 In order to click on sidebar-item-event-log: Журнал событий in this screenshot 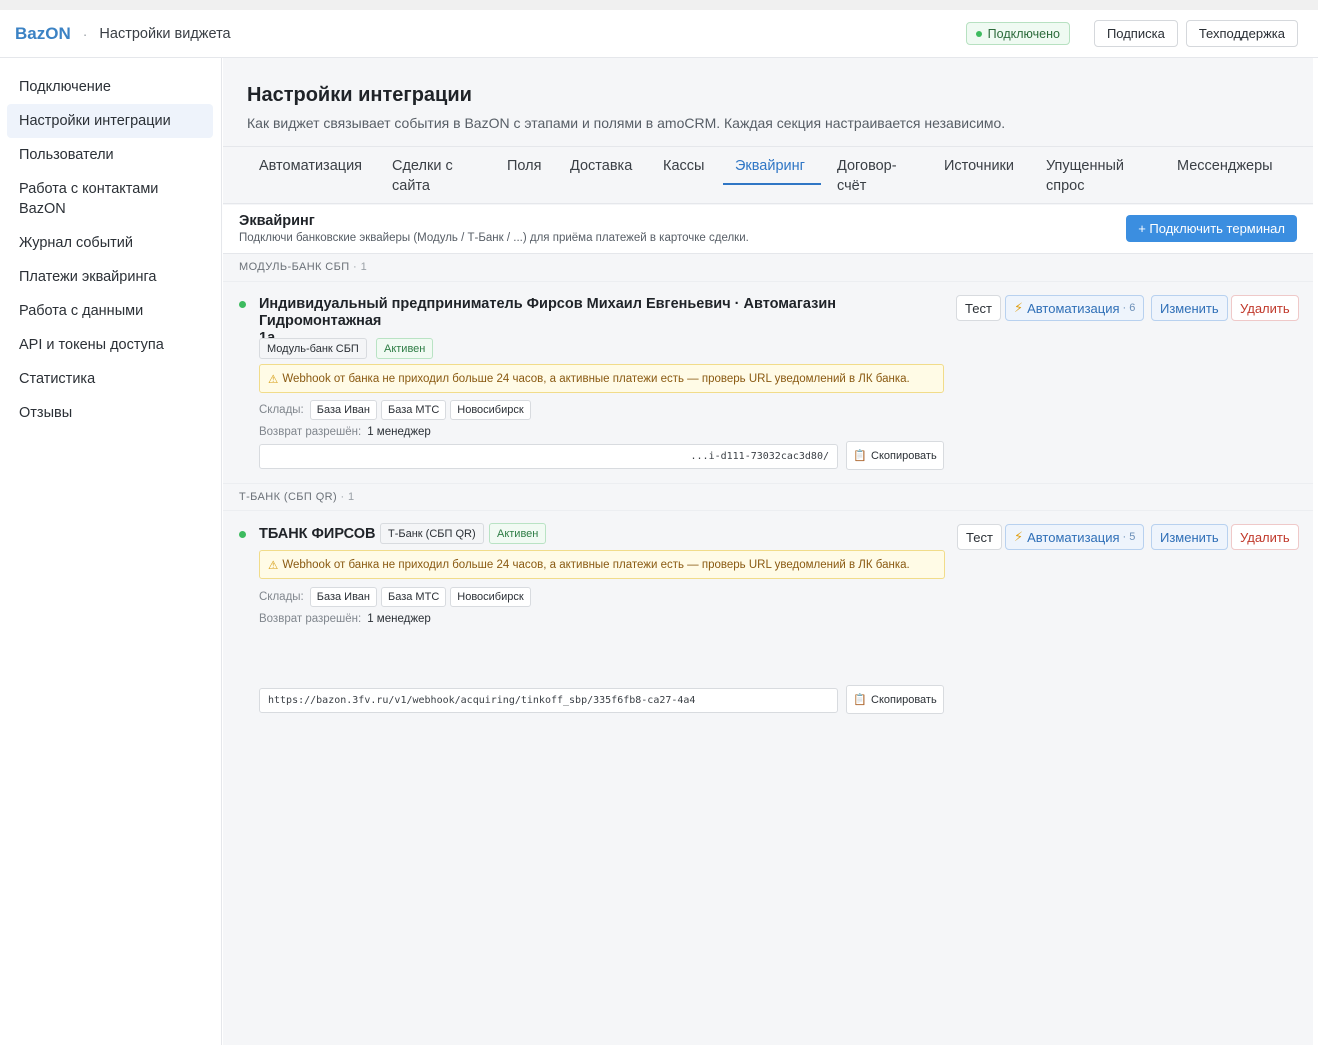, I will do `click(110, 243)`.